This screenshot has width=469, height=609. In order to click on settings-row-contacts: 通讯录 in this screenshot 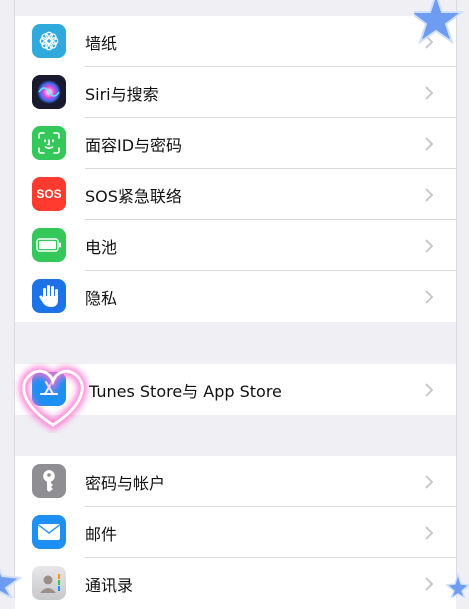, I will do `click(235, 583)`.